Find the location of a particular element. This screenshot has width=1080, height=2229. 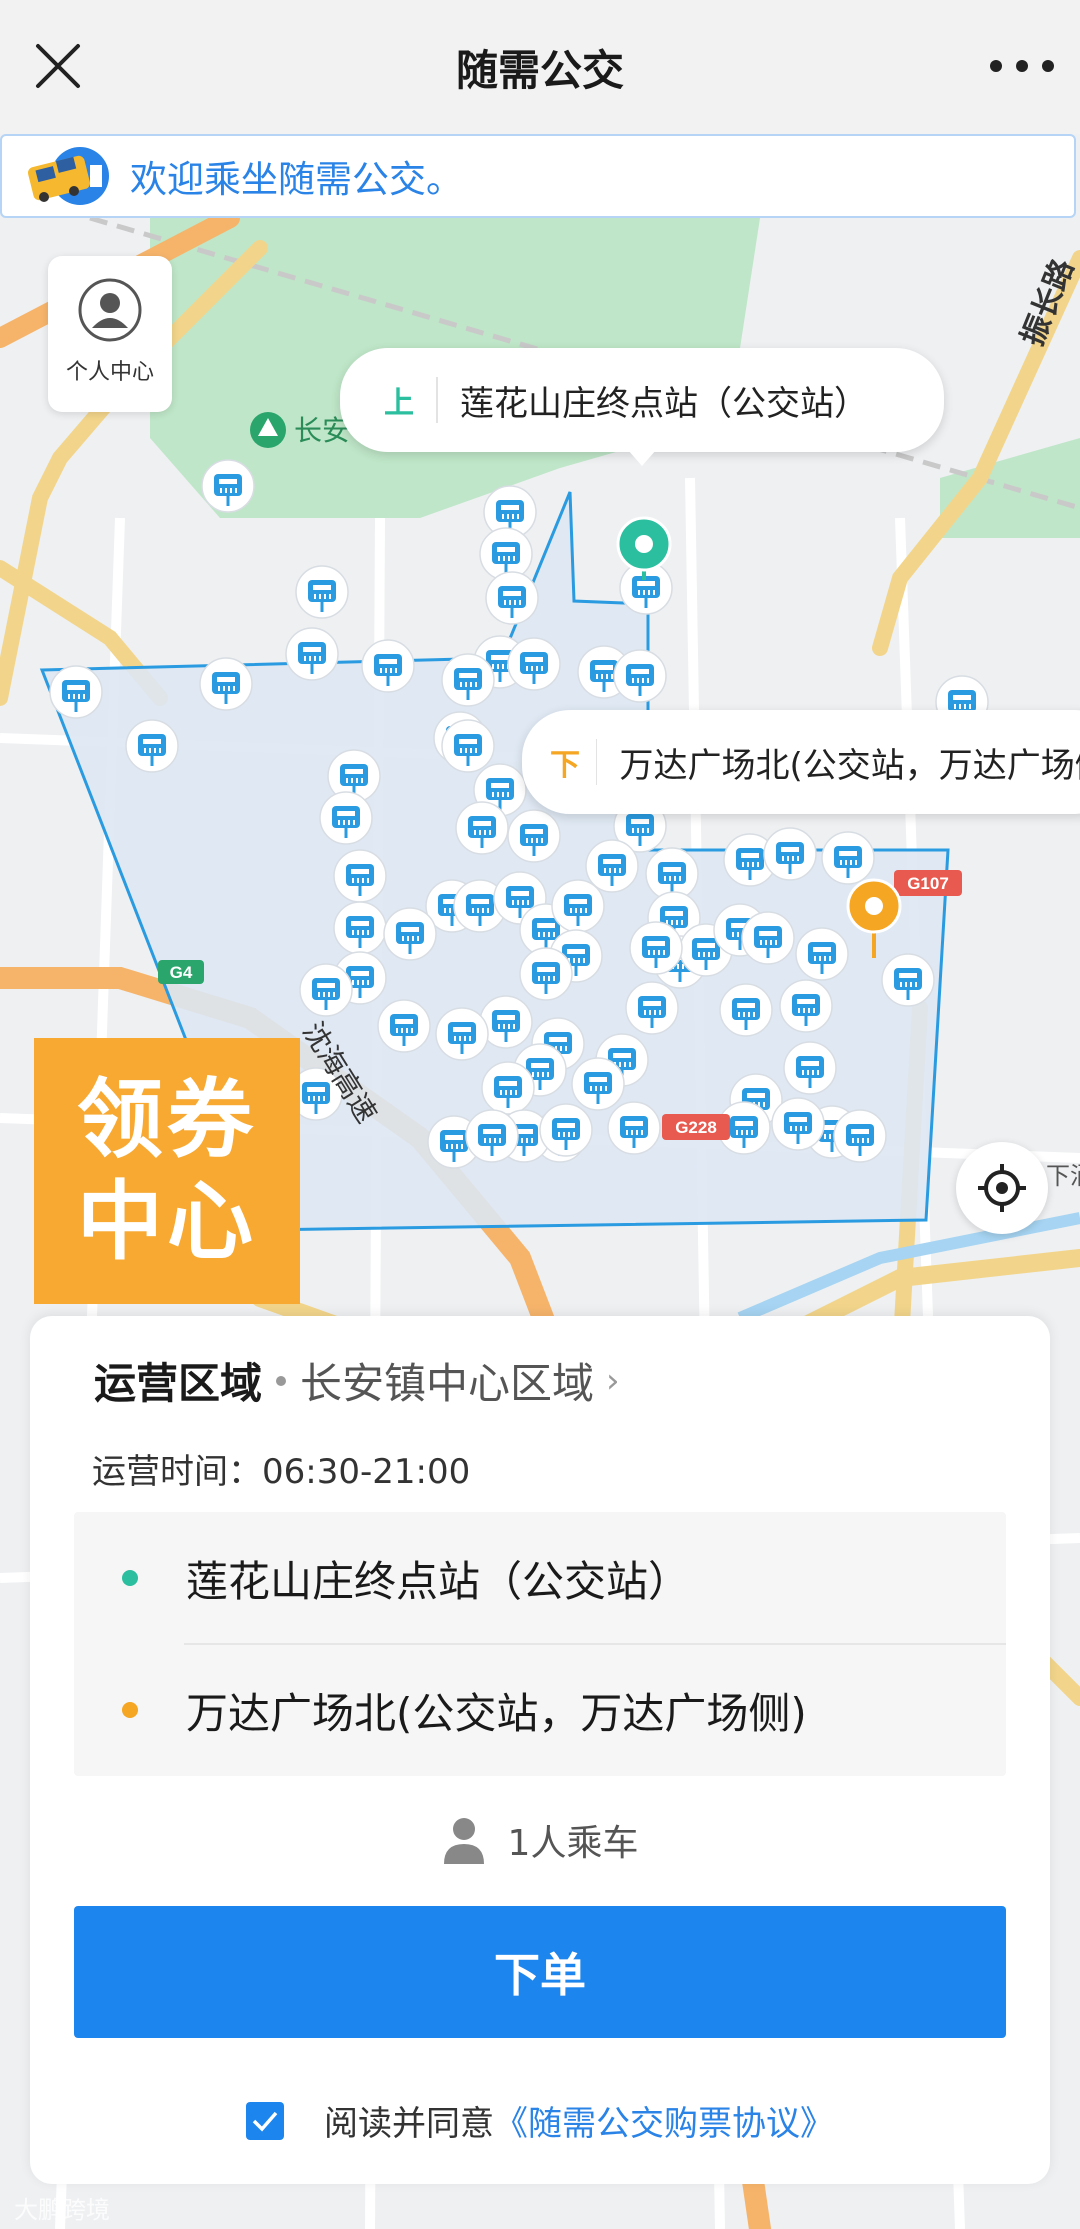

road-shield-g4: G4 is located at coordinates (181, 972).